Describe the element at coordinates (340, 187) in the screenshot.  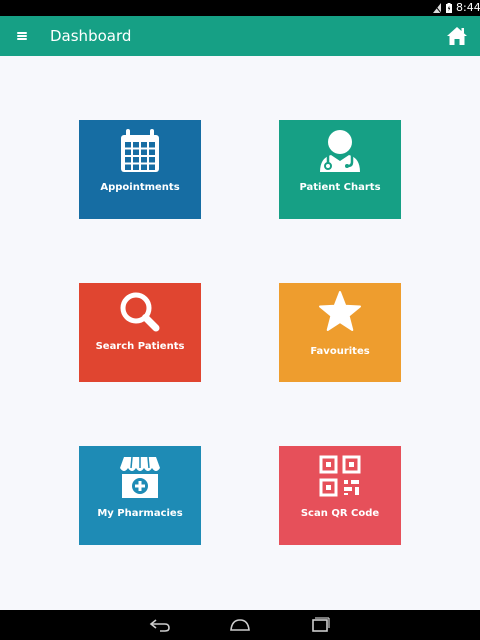
I see `patient-charts-label: Patient Charts` at that location.